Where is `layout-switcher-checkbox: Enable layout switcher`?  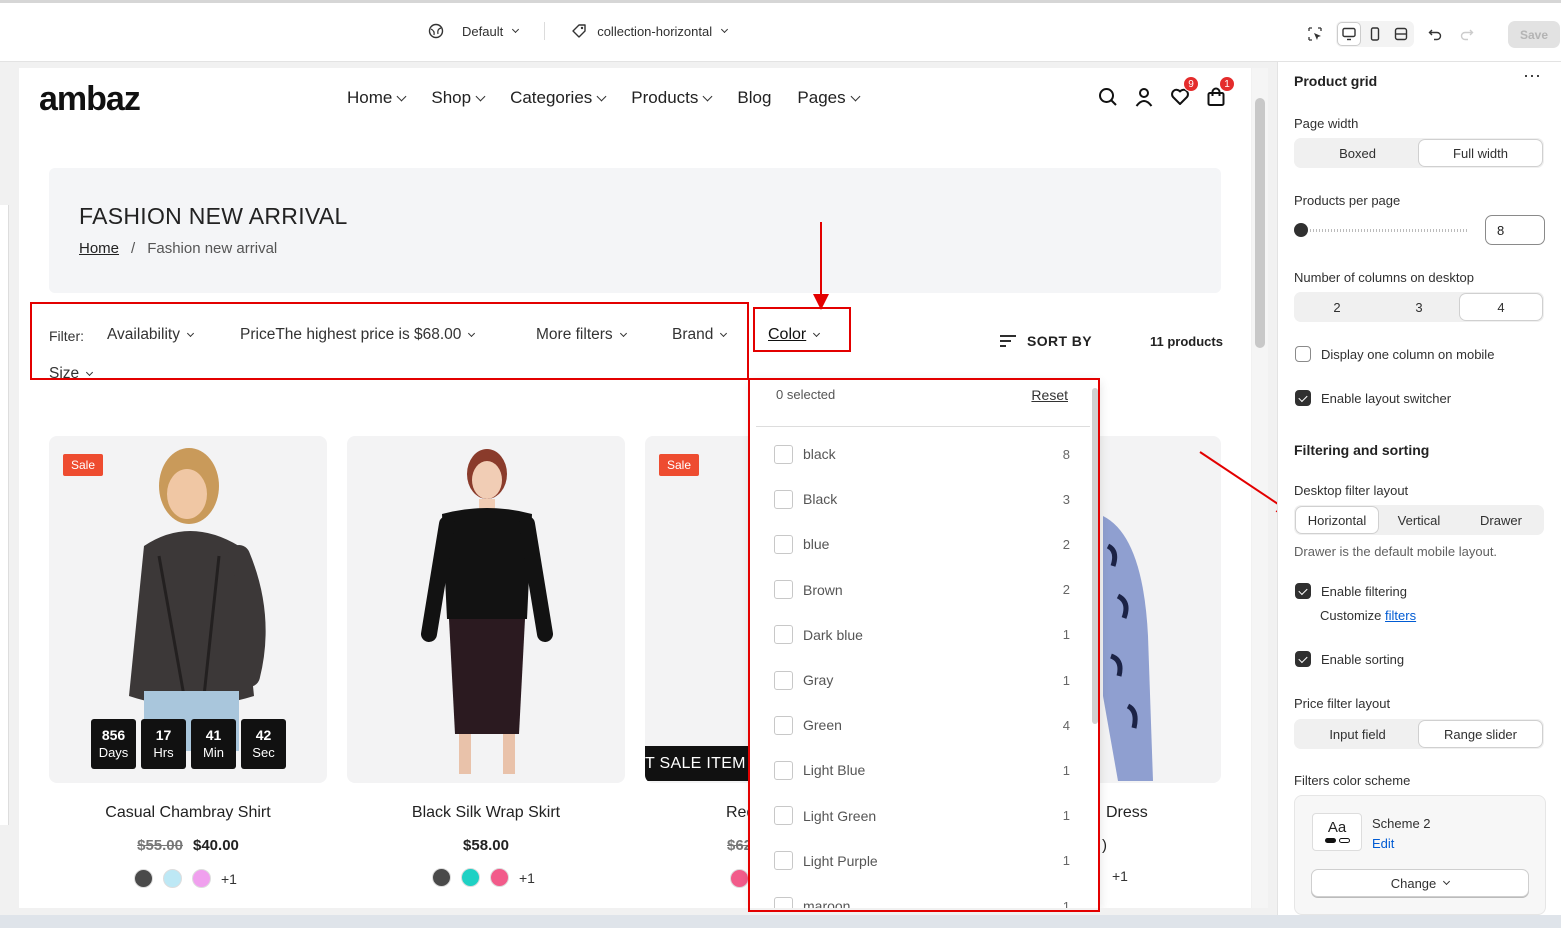 layout-switcher-checkbox: Enable layout switcher is located at coordinates (1373, 398).